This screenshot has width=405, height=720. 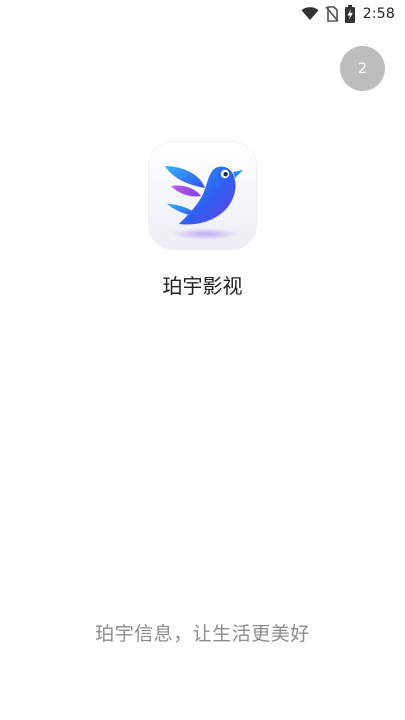 What do you see at coordinates (332, 14) in the screenshot?
I see `no-sim-icon` at bounding box center [332, 14].